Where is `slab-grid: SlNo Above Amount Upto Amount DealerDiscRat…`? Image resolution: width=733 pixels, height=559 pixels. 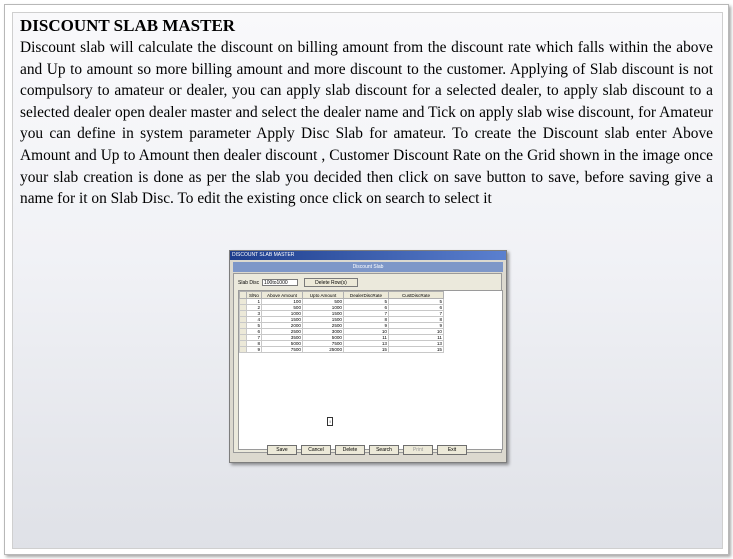 slab-grid: SlNo Above Amount Upto Amount DealerDiscRat… is located at coordinates (370, 370).